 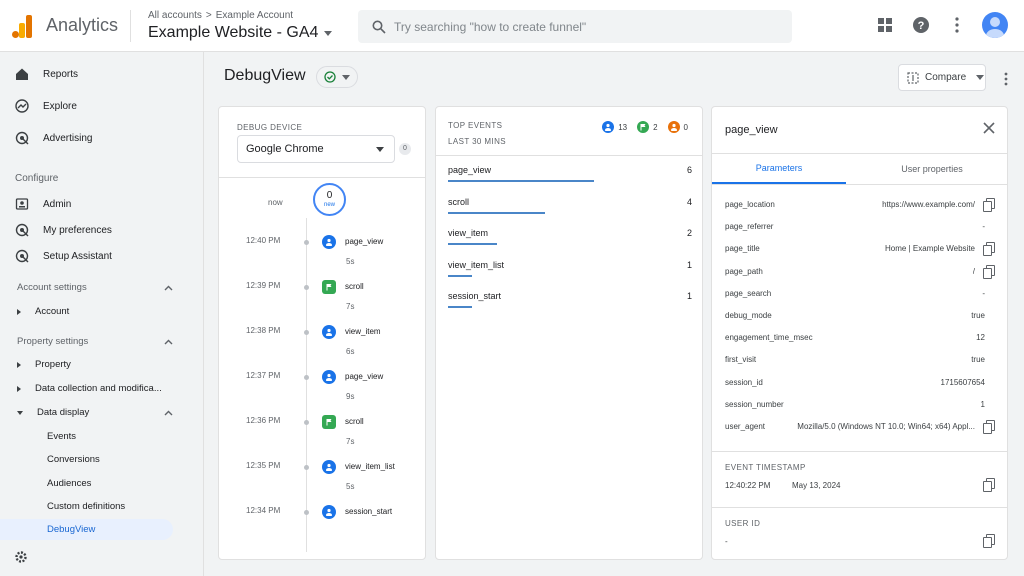 I want to click on analytics-logo-icon, so click(x=23, y=26).